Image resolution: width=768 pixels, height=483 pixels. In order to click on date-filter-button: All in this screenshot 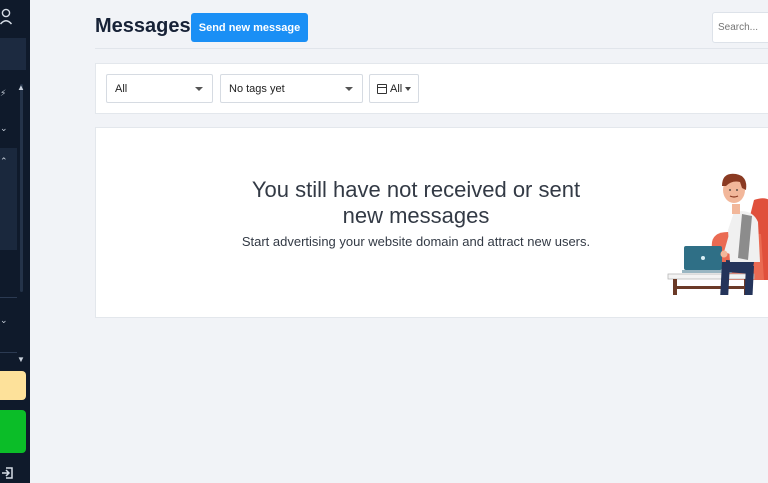, I will do `click(394, 88)`.